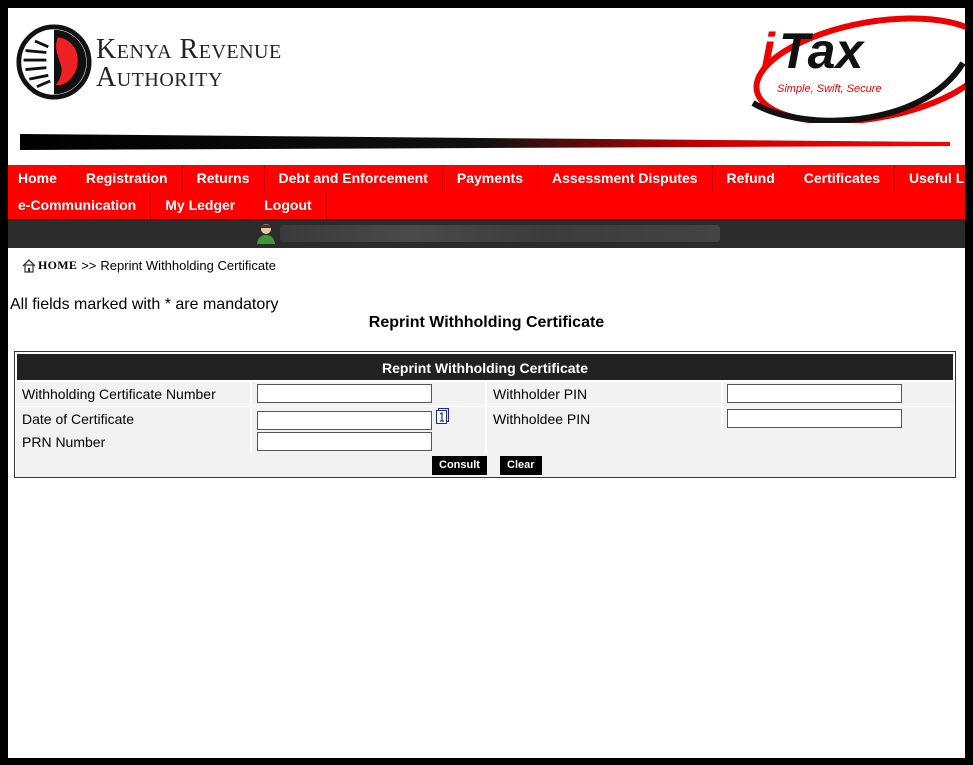 The width and height of the screenshot is (973, 765). I want to click on prn-number-label: PRN Number, so click(133, 442).